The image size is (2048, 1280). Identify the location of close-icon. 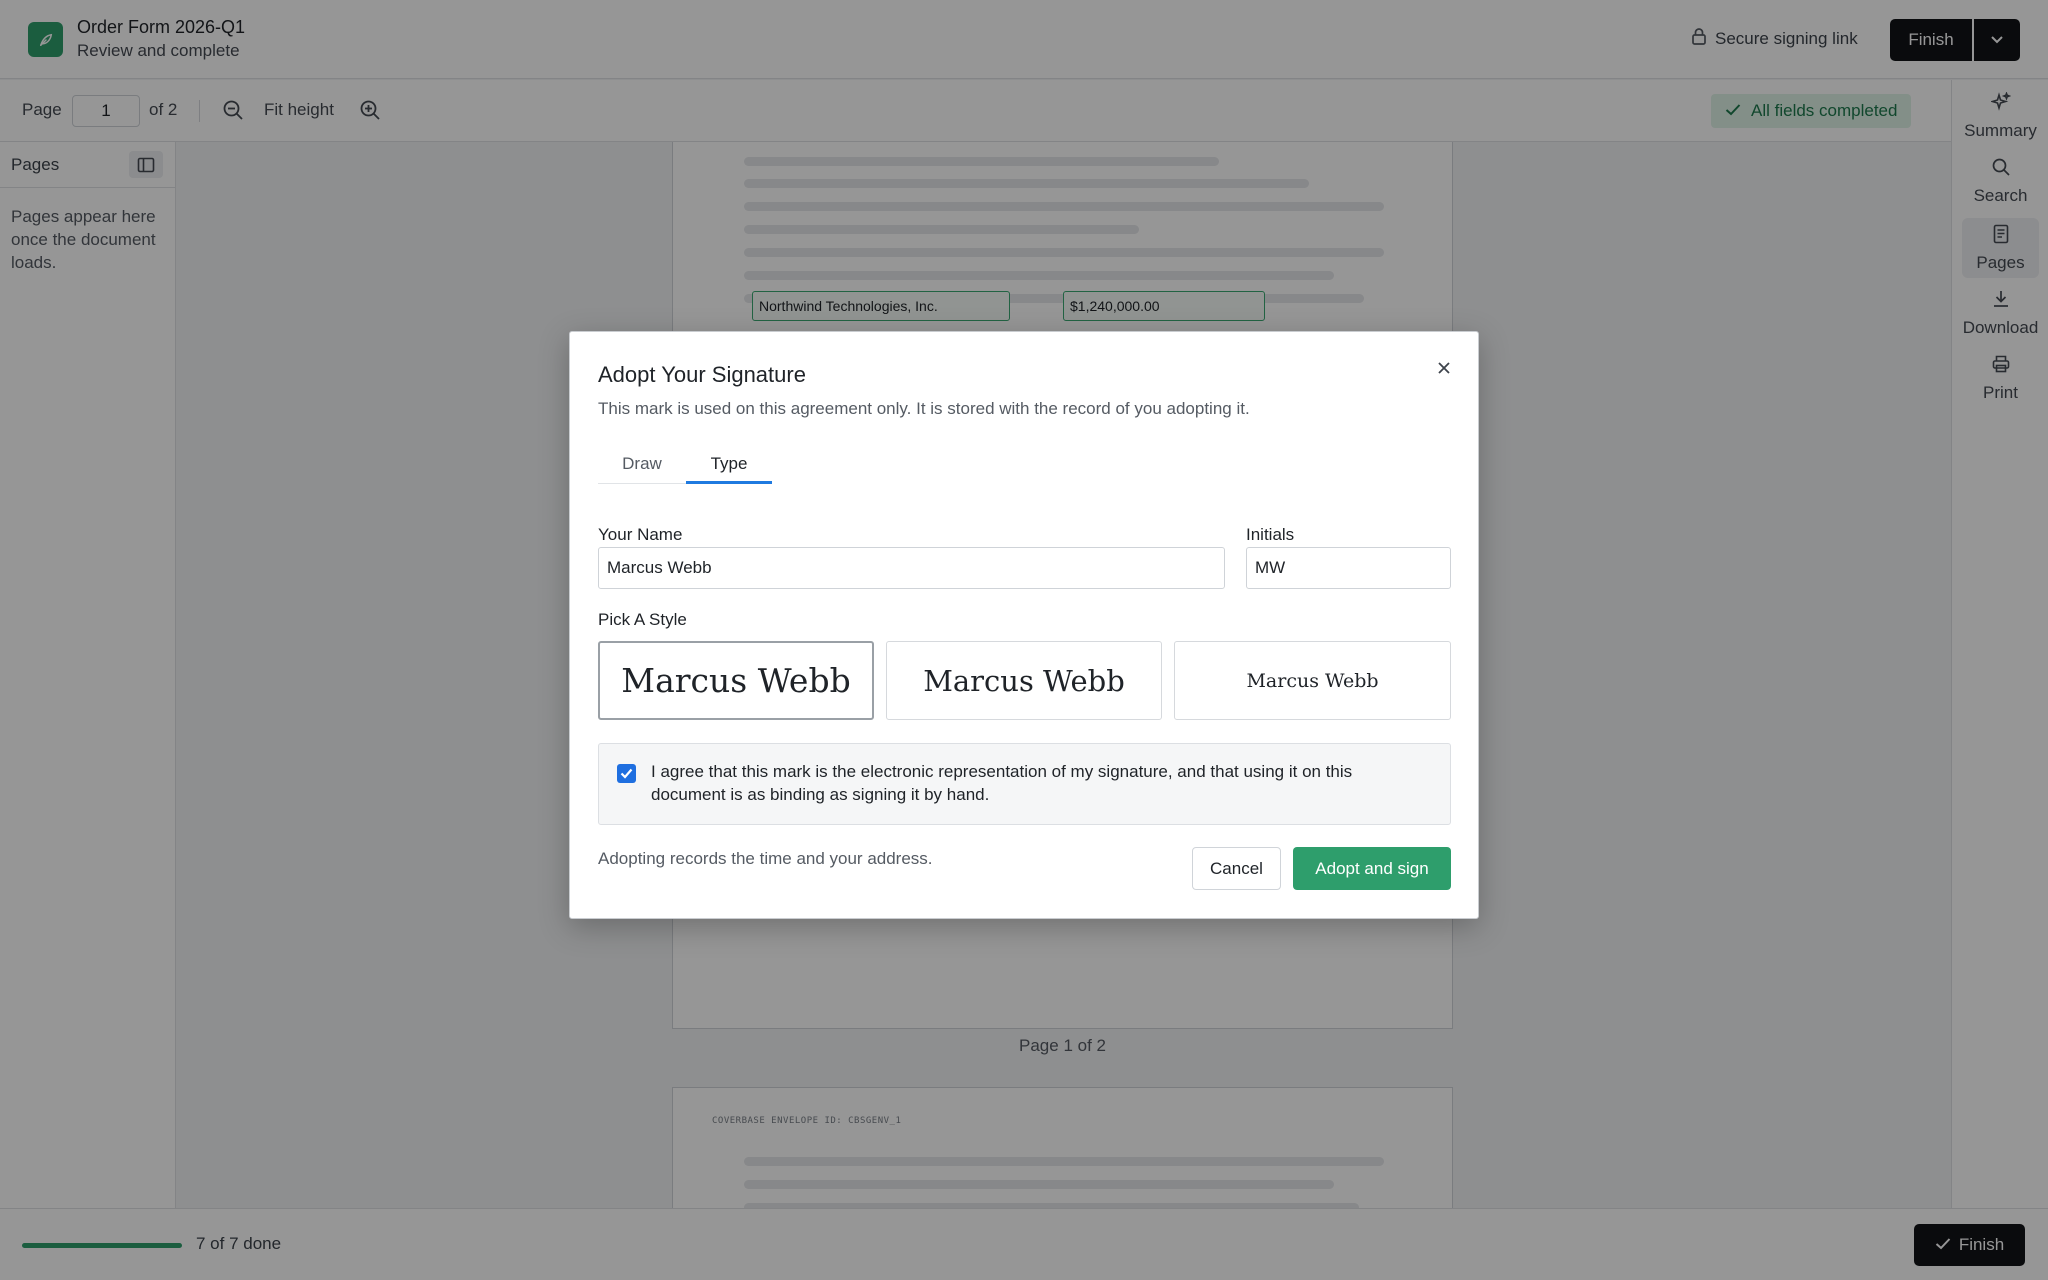
(1444, 368).